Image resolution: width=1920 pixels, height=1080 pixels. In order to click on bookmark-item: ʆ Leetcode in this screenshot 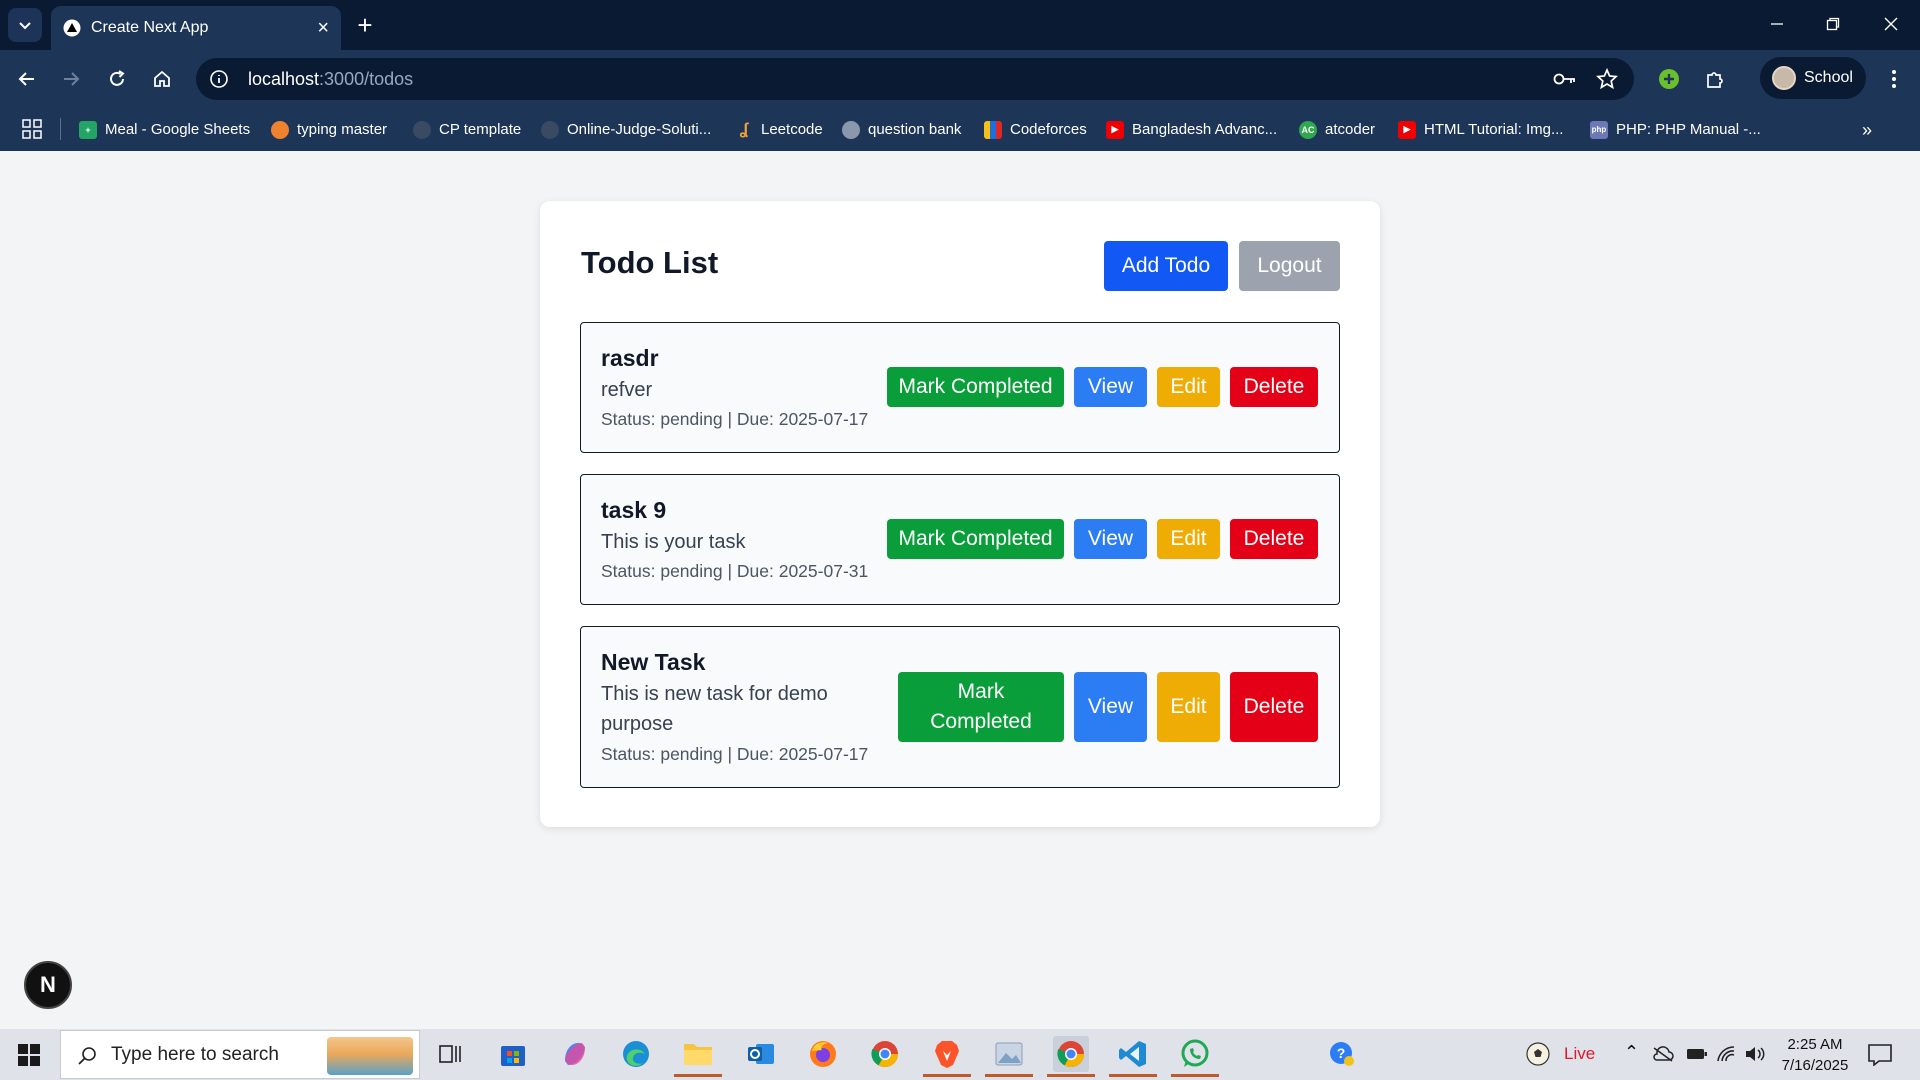, I will do `click(779, 129)`.